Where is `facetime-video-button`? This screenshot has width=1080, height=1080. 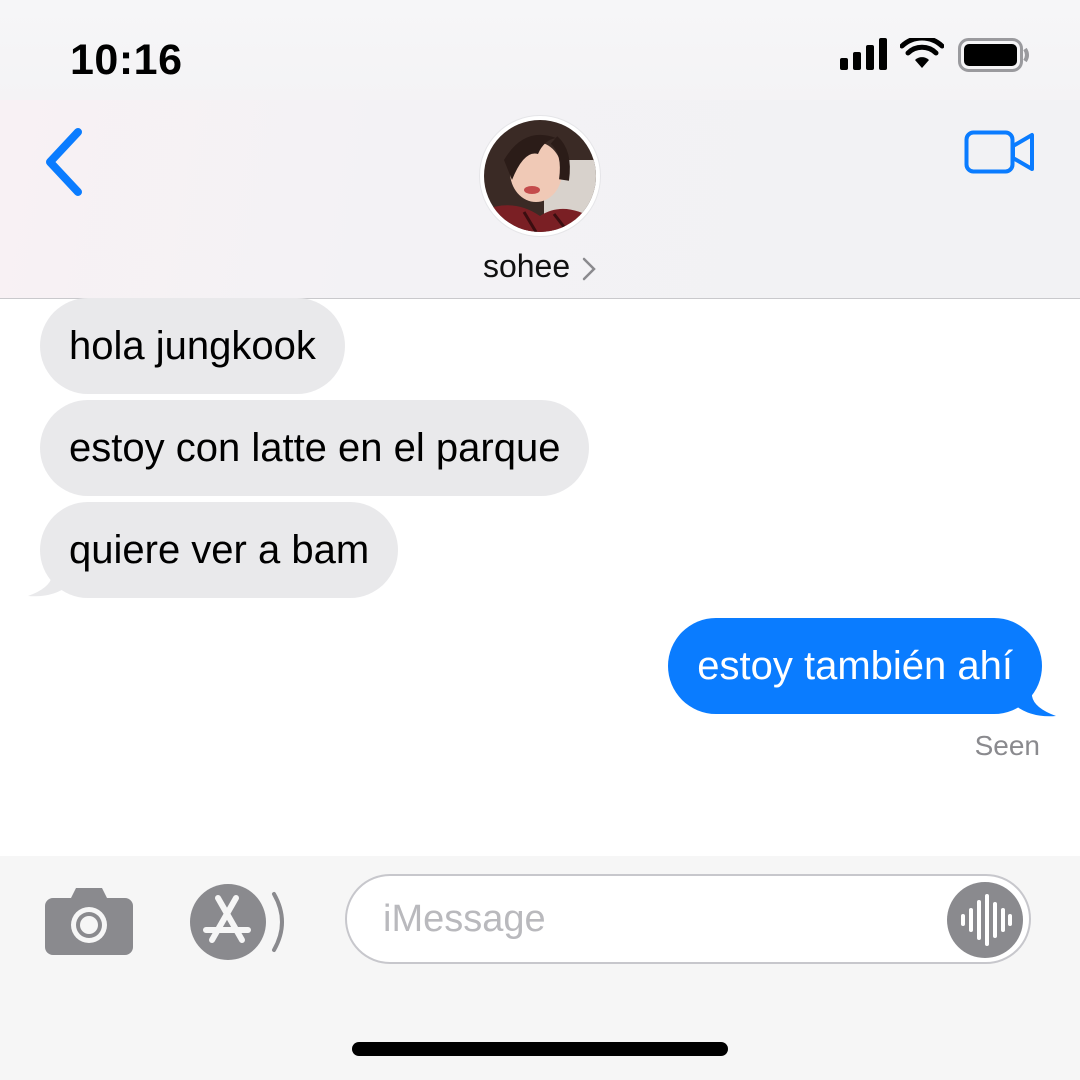
facetime-video-button is located at coordinates (1000, 152).